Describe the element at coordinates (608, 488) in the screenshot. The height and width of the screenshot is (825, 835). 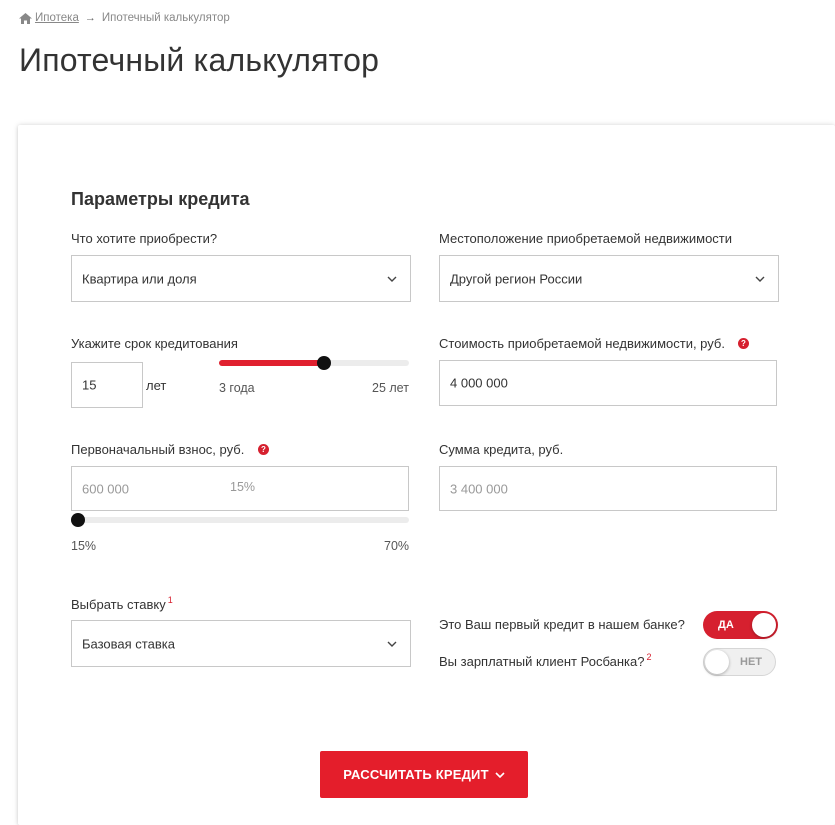
I see `loan-amount-input: 3 400 000` at that location.